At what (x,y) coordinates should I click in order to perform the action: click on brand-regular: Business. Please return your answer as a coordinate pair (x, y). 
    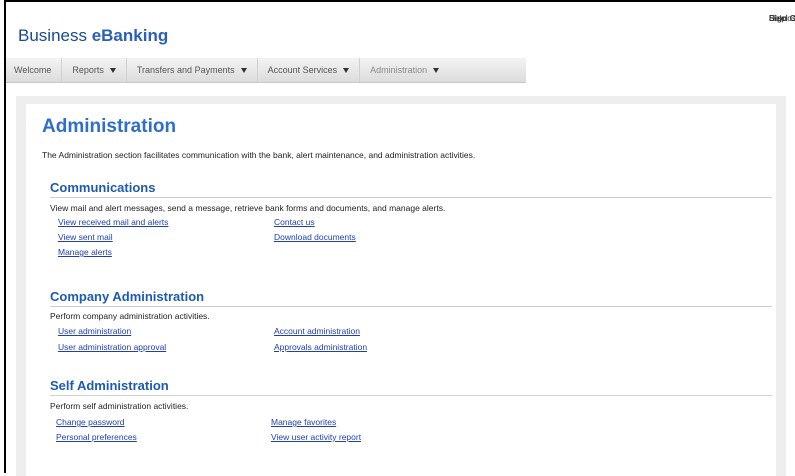
    Looking at the image, I should click on (55, 35).